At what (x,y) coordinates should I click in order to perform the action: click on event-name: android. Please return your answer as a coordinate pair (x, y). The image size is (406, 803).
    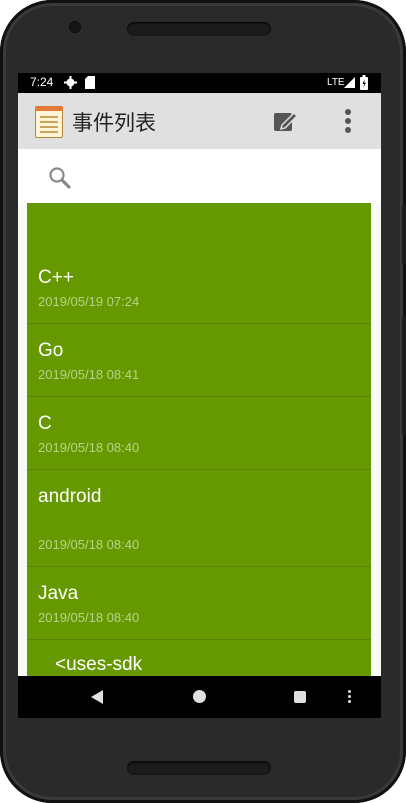
    Looking at the image, I should click on (70, 496).